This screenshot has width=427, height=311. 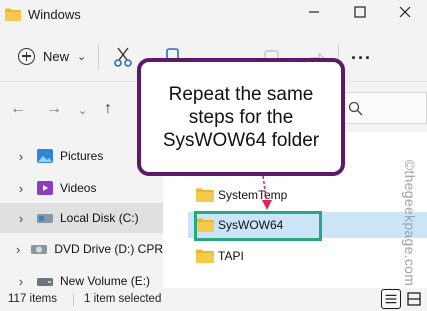 I want to click on selection-count: 1 item selected, so click(x=123, y=299).